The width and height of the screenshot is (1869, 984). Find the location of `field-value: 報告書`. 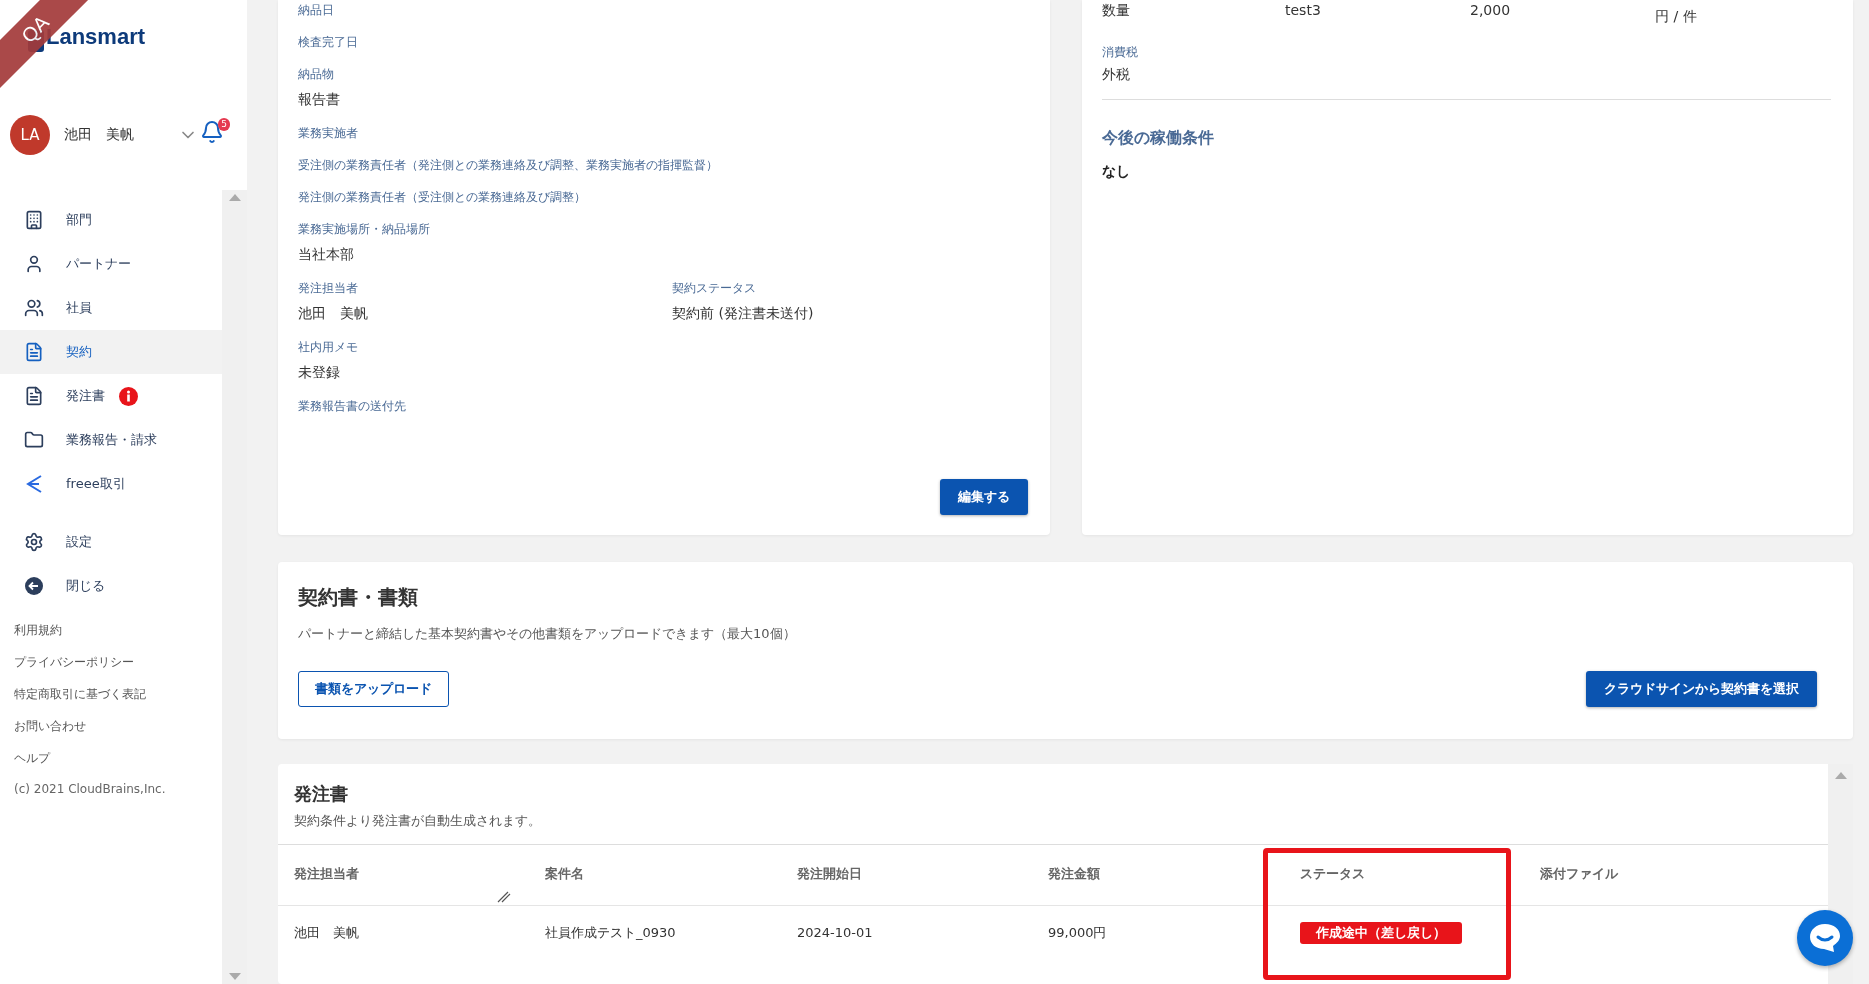

field-value: 報告書 is located at coordinates (319, 99).